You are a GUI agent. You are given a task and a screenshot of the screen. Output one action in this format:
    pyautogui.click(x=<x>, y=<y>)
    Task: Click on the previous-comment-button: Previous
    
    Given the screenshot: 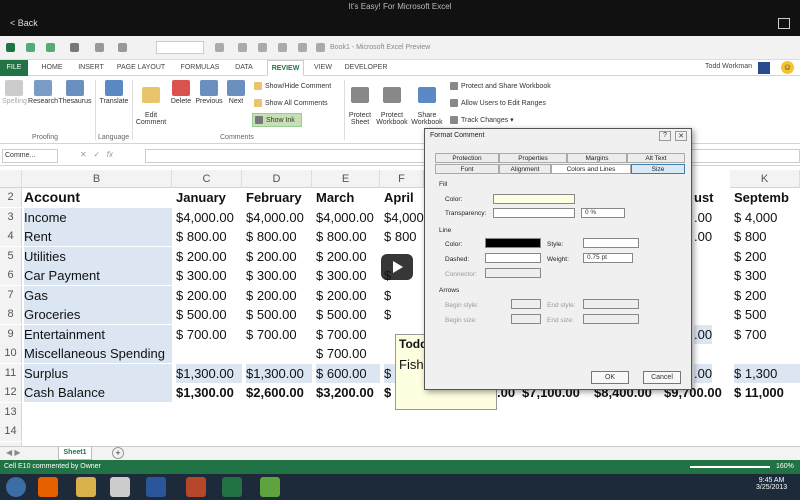 What is the action you would take?
    pyautogui.click(x=209, y=92)
    